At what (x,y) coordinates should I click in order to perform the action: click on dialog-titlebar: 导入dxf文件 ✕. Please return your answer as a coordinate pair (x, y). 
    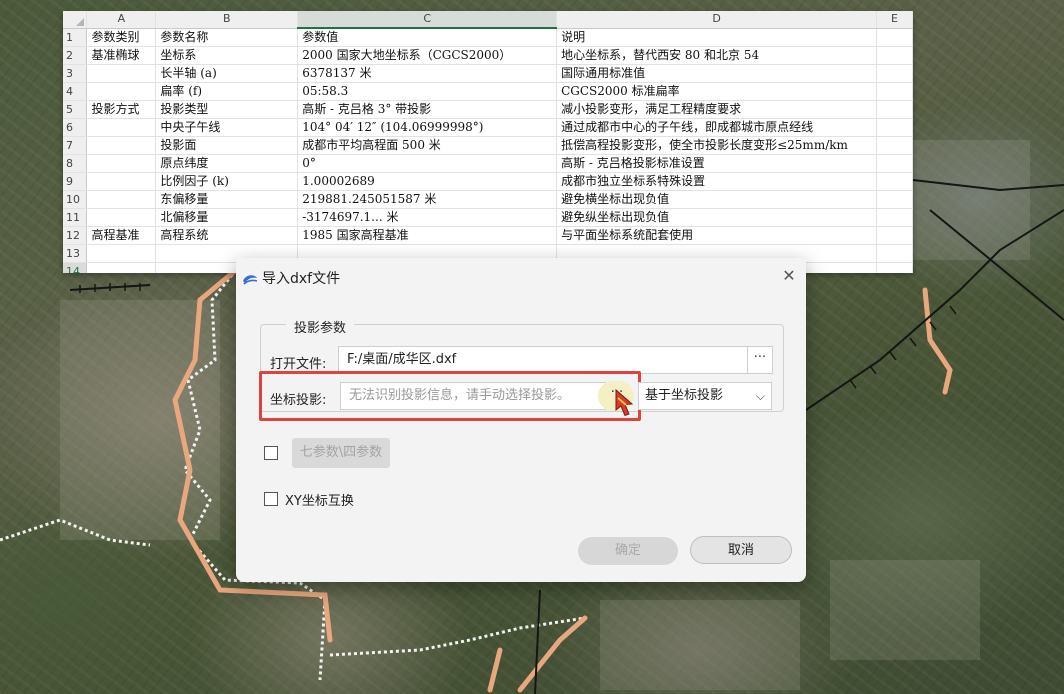
    Looking at the image, I should click on (521, 273).